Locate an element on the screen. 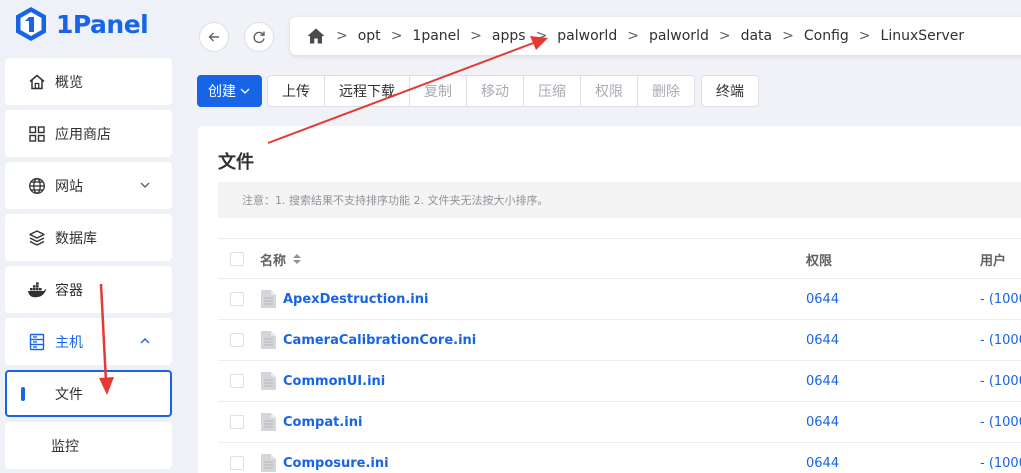 This screenshot has width=1021, height=473. column-header-user: 用户 is located at coordinates (993, 261).